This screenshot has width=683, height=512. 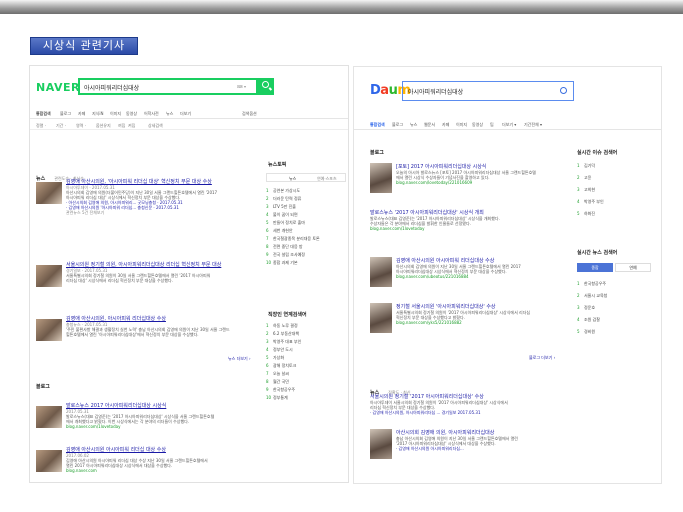 I want to click on blog-source: blog.naver.com/ubeotus/221016884, so click(x=481, y=276).